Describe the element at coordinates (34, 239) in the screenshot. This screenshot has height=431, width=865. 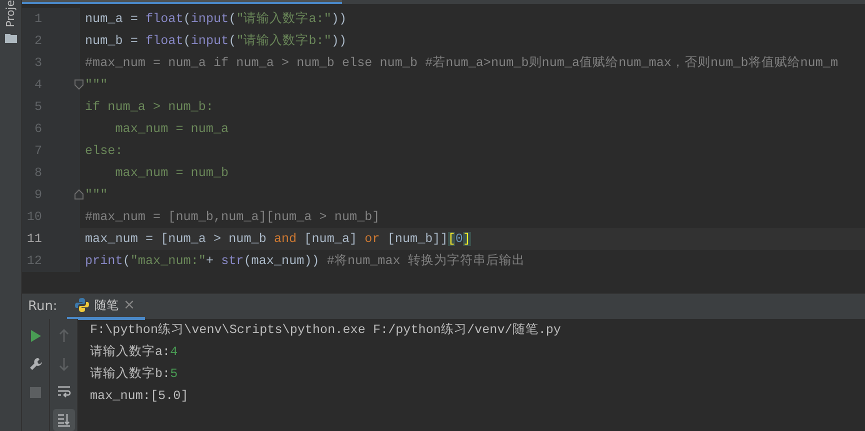
I see `line-number: 11` at that location.